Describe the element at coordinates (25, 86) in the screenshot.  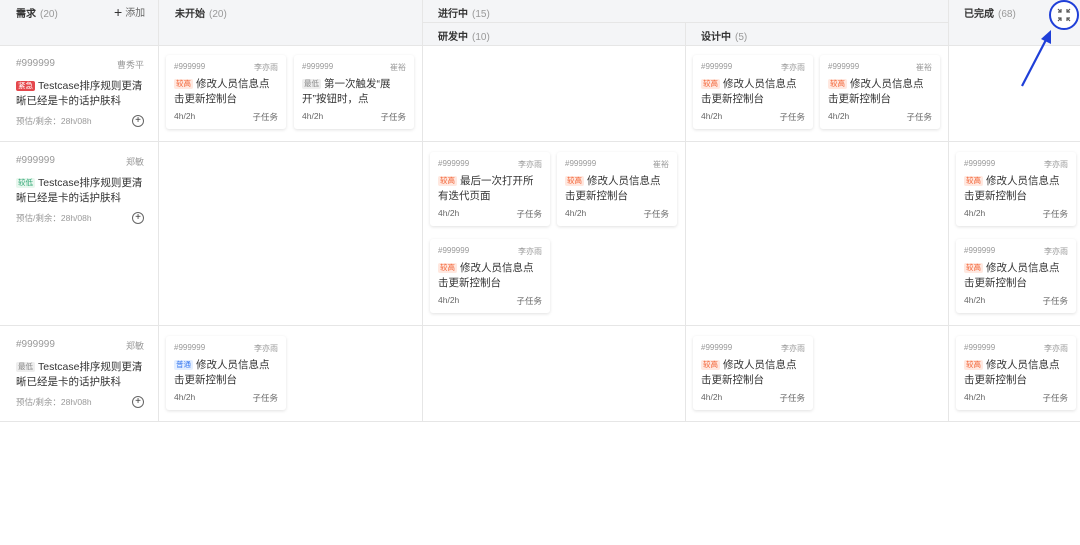
I see `priority-badge: 紧急` at that location.